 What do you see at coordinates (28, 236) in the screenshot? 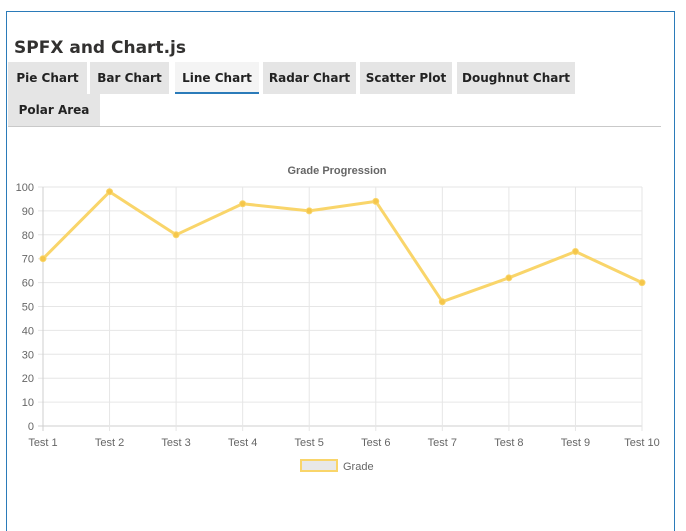
I see `y-tick-label: 80` at bounding box center [28, 236].